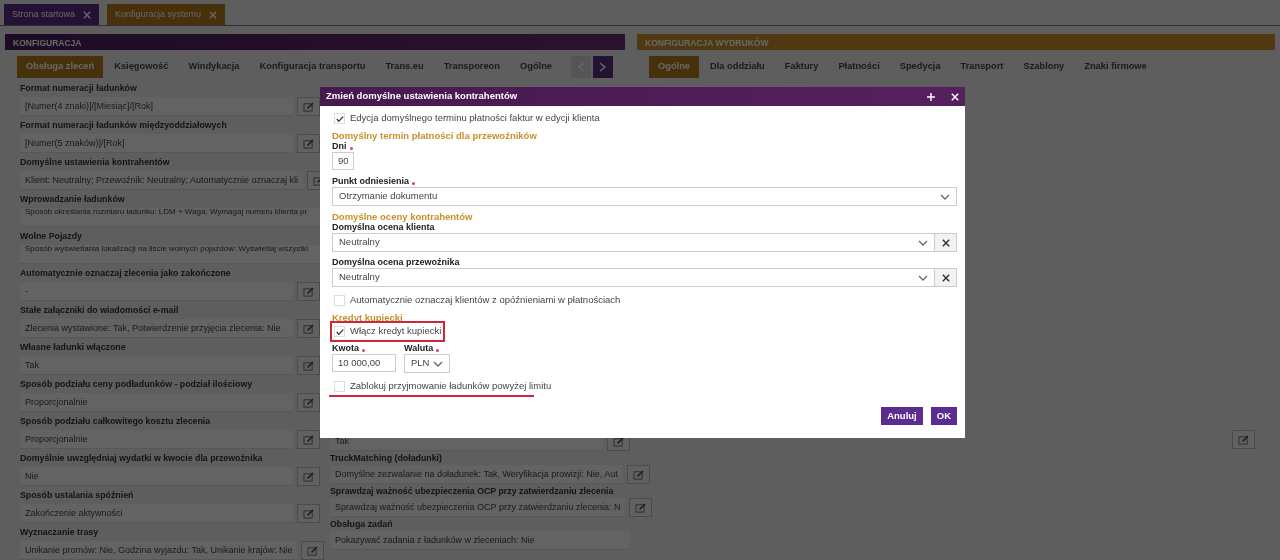 This screenshot has width=1280, height=560. Describe the element at coordinates (214, 67) in the screenshot. I see `tab: Windykacja` at that location.